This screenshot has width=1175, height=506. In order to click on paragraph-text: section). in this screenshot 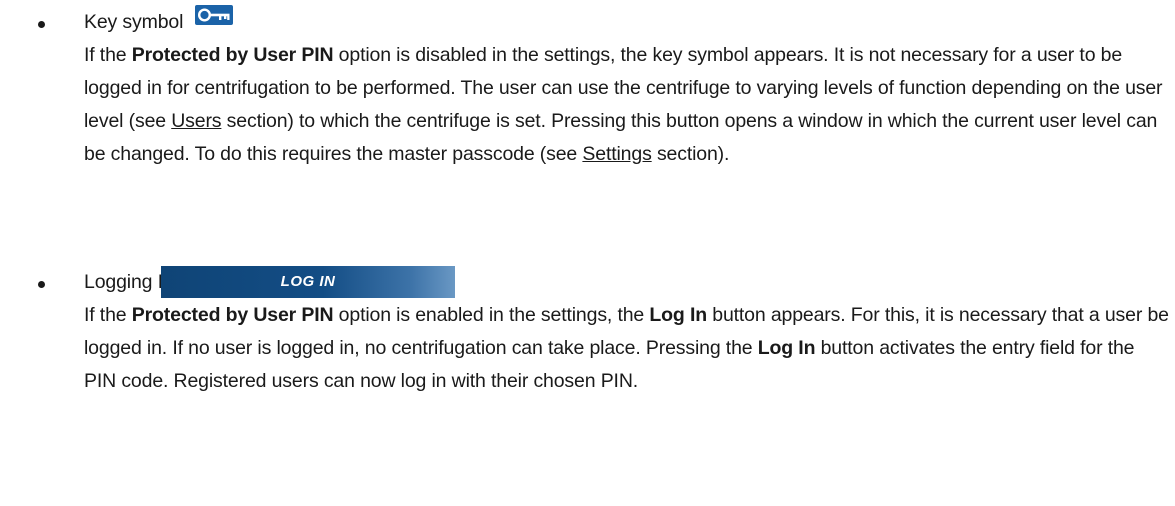, I will do `click(690, 154)`.